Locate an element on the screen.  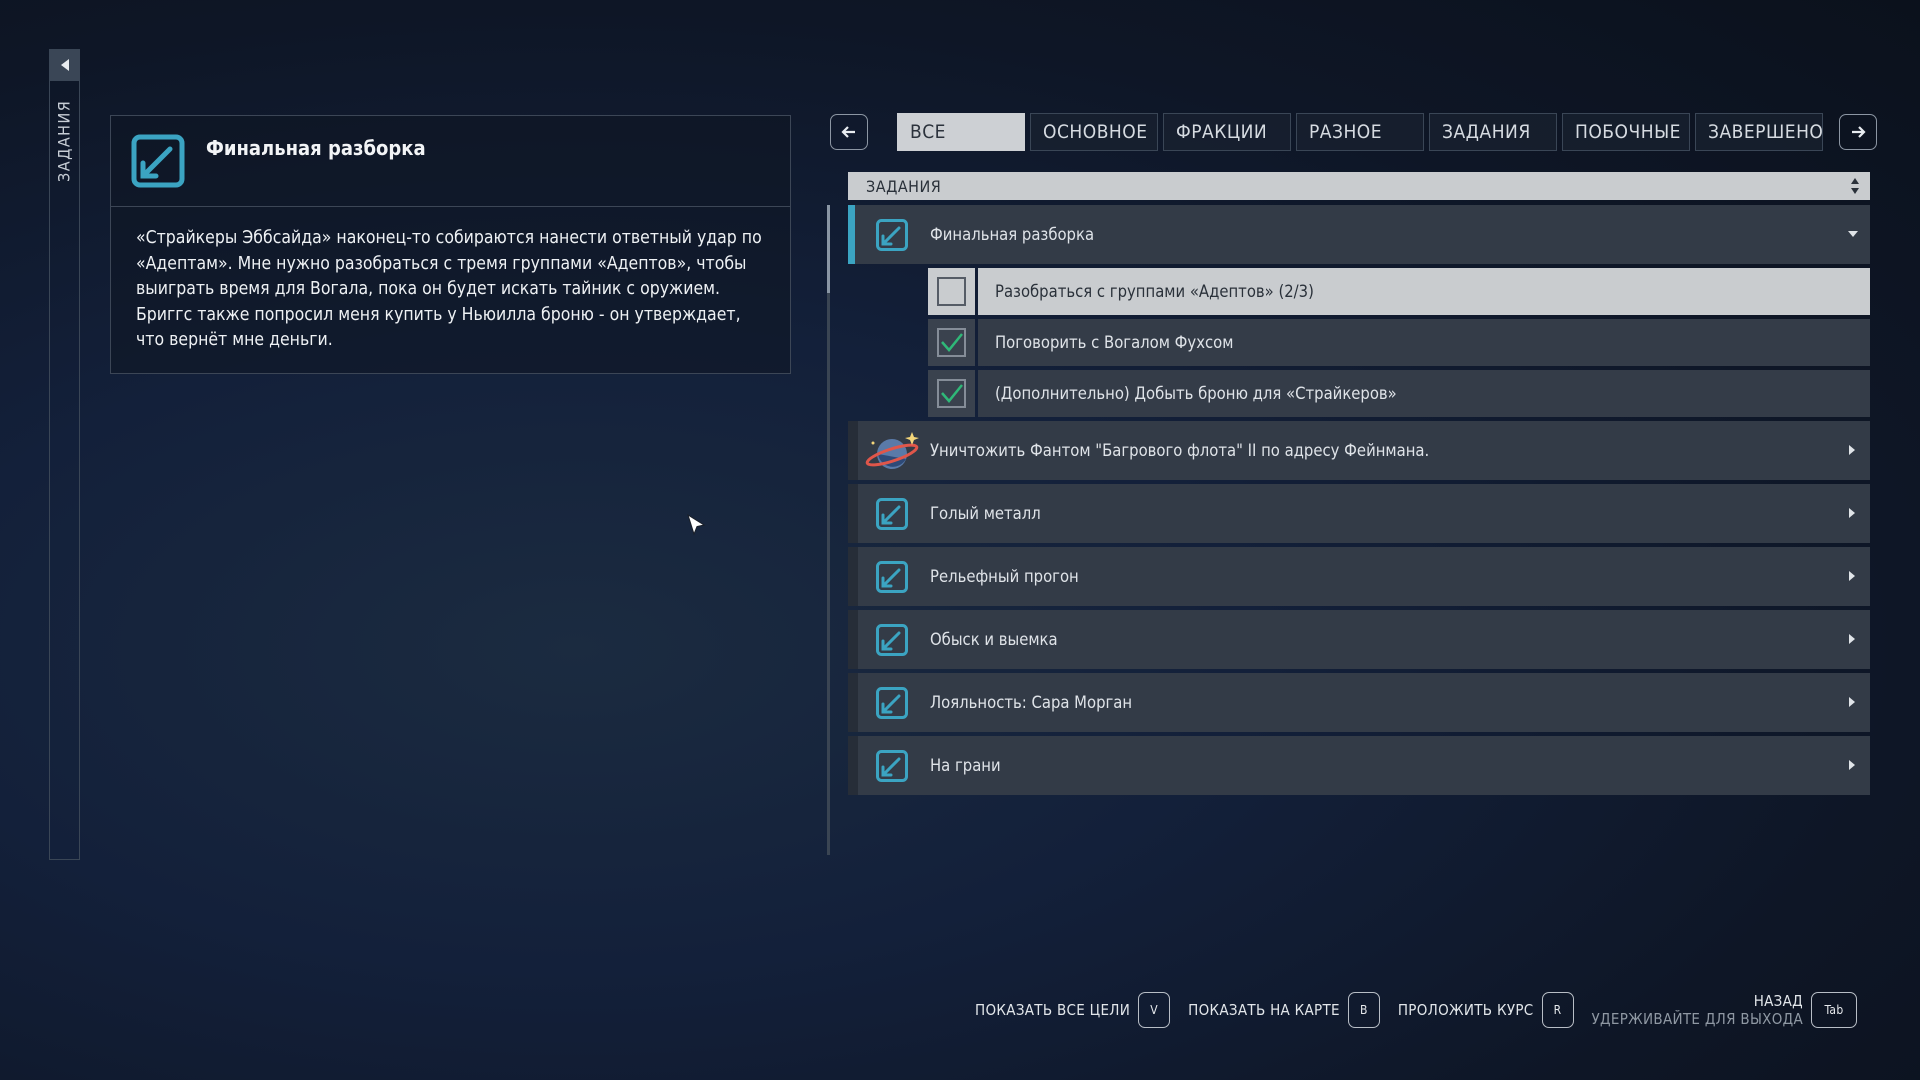
set-course-button: ПРОЛОЖИТЬ КУРС R is located at coordinates (1486, 1010).